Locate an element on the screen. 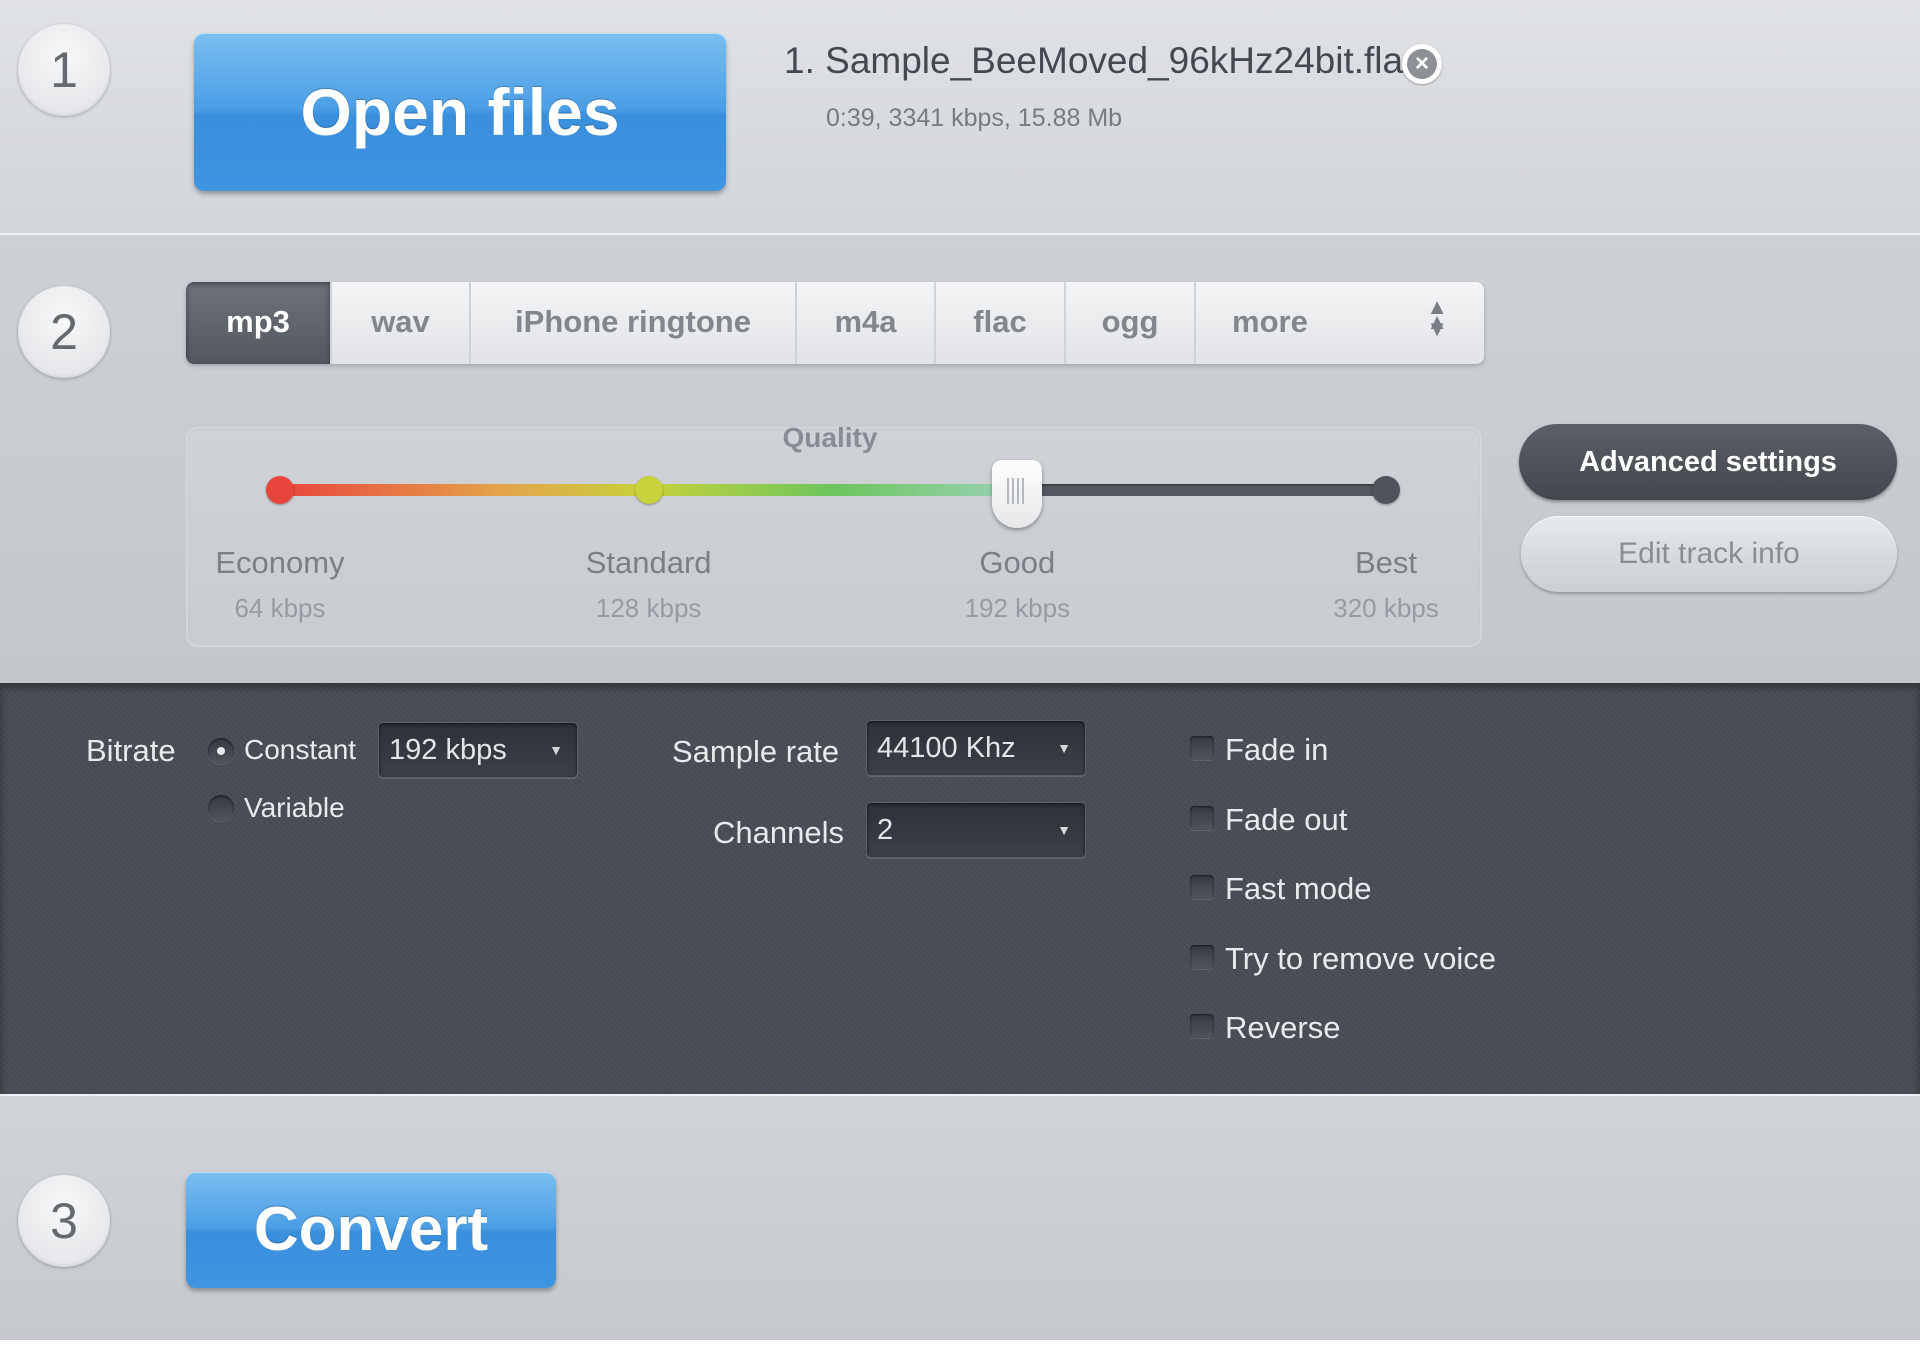 The width and height of the screenshot is (1920, 1347). option-label: Reverse is located at coordinates (1283, 1027).